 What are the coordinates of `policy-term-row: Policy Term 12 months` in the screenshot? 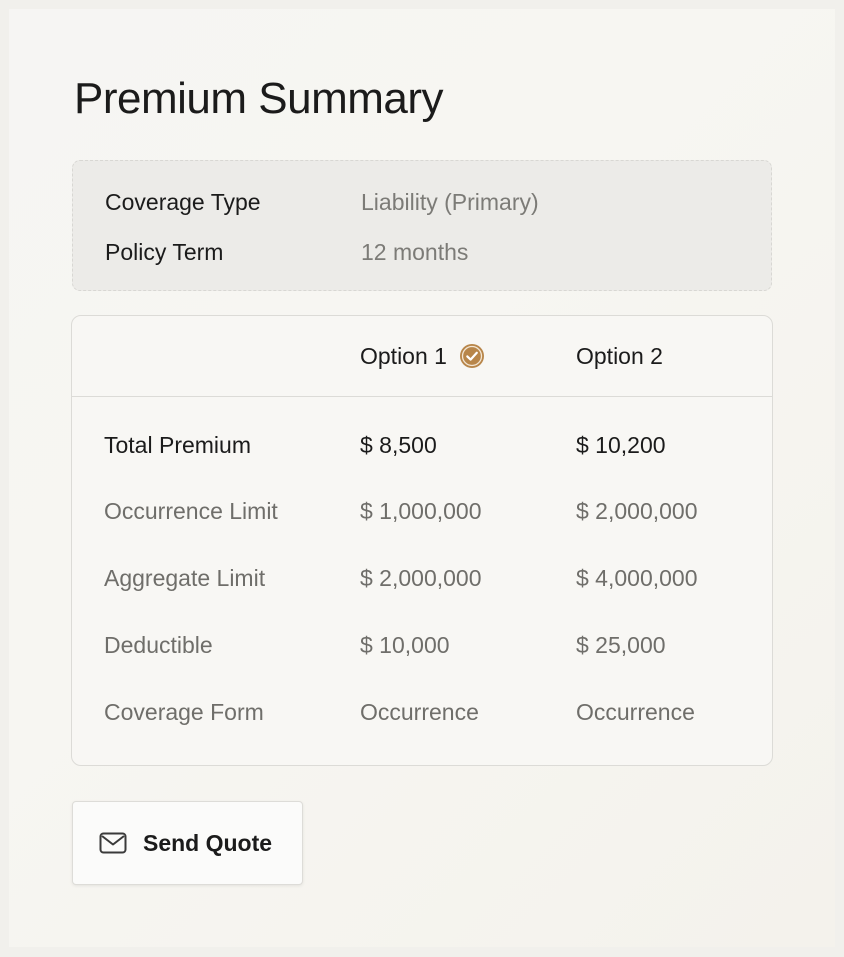 It's located at (286, 252).